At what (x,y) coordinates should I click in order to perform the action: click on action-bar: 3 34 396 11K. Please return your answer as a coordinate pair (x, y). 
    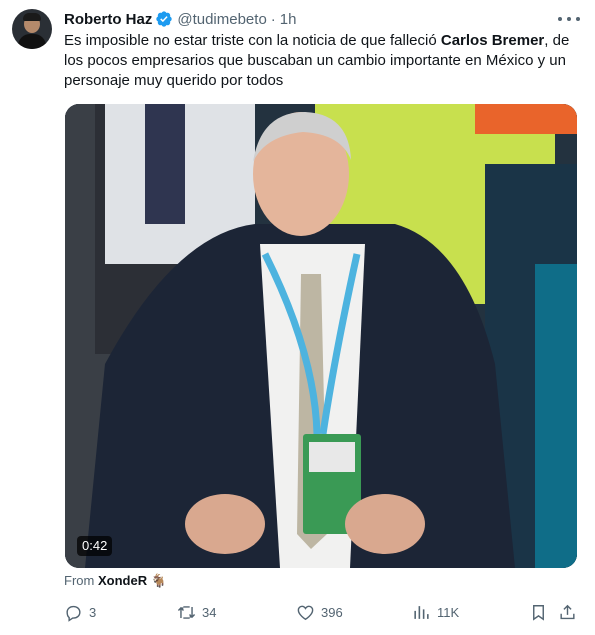
    Looking at the image, I should click on (324, 612).